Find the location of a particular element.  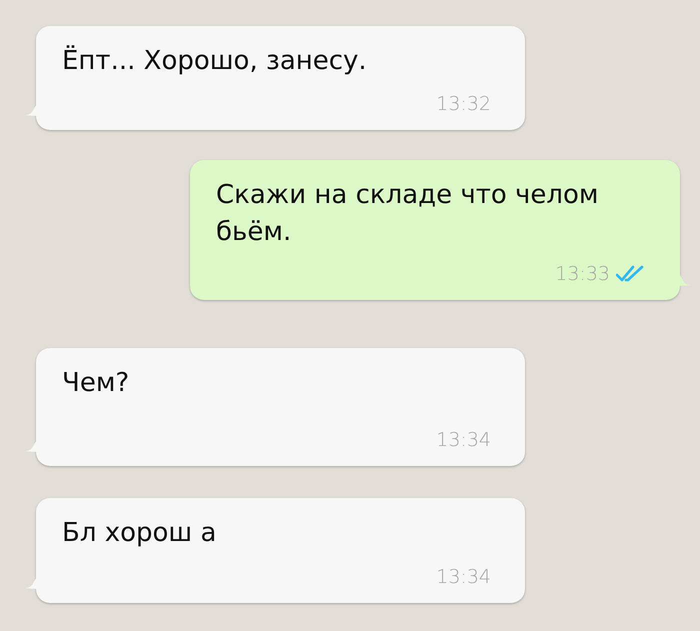

message-text: Чем? is located at coordinates (96, 383).